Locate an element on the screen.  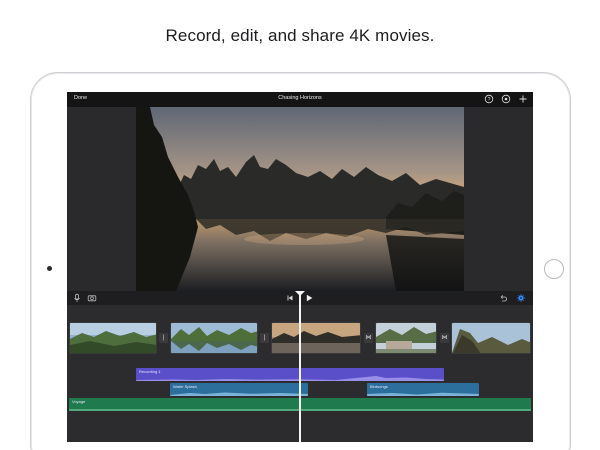
play-icon is located at coordinates (309, 298).